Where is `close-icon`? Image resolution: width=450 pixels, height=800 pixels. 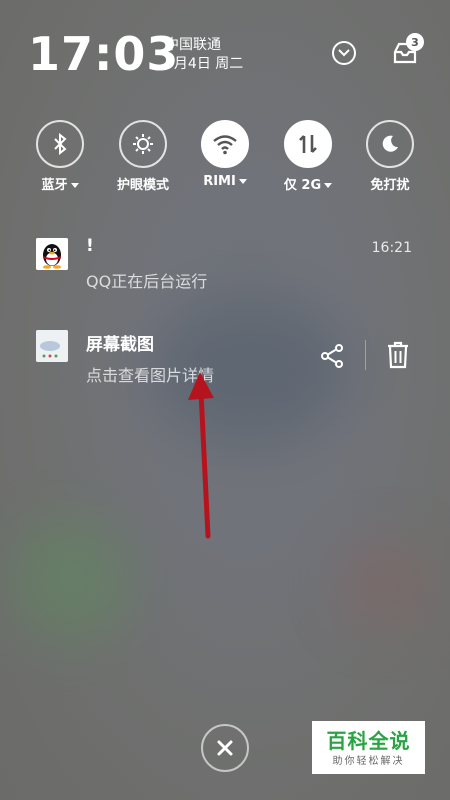 close-icon is located at coordinates (225, 748).